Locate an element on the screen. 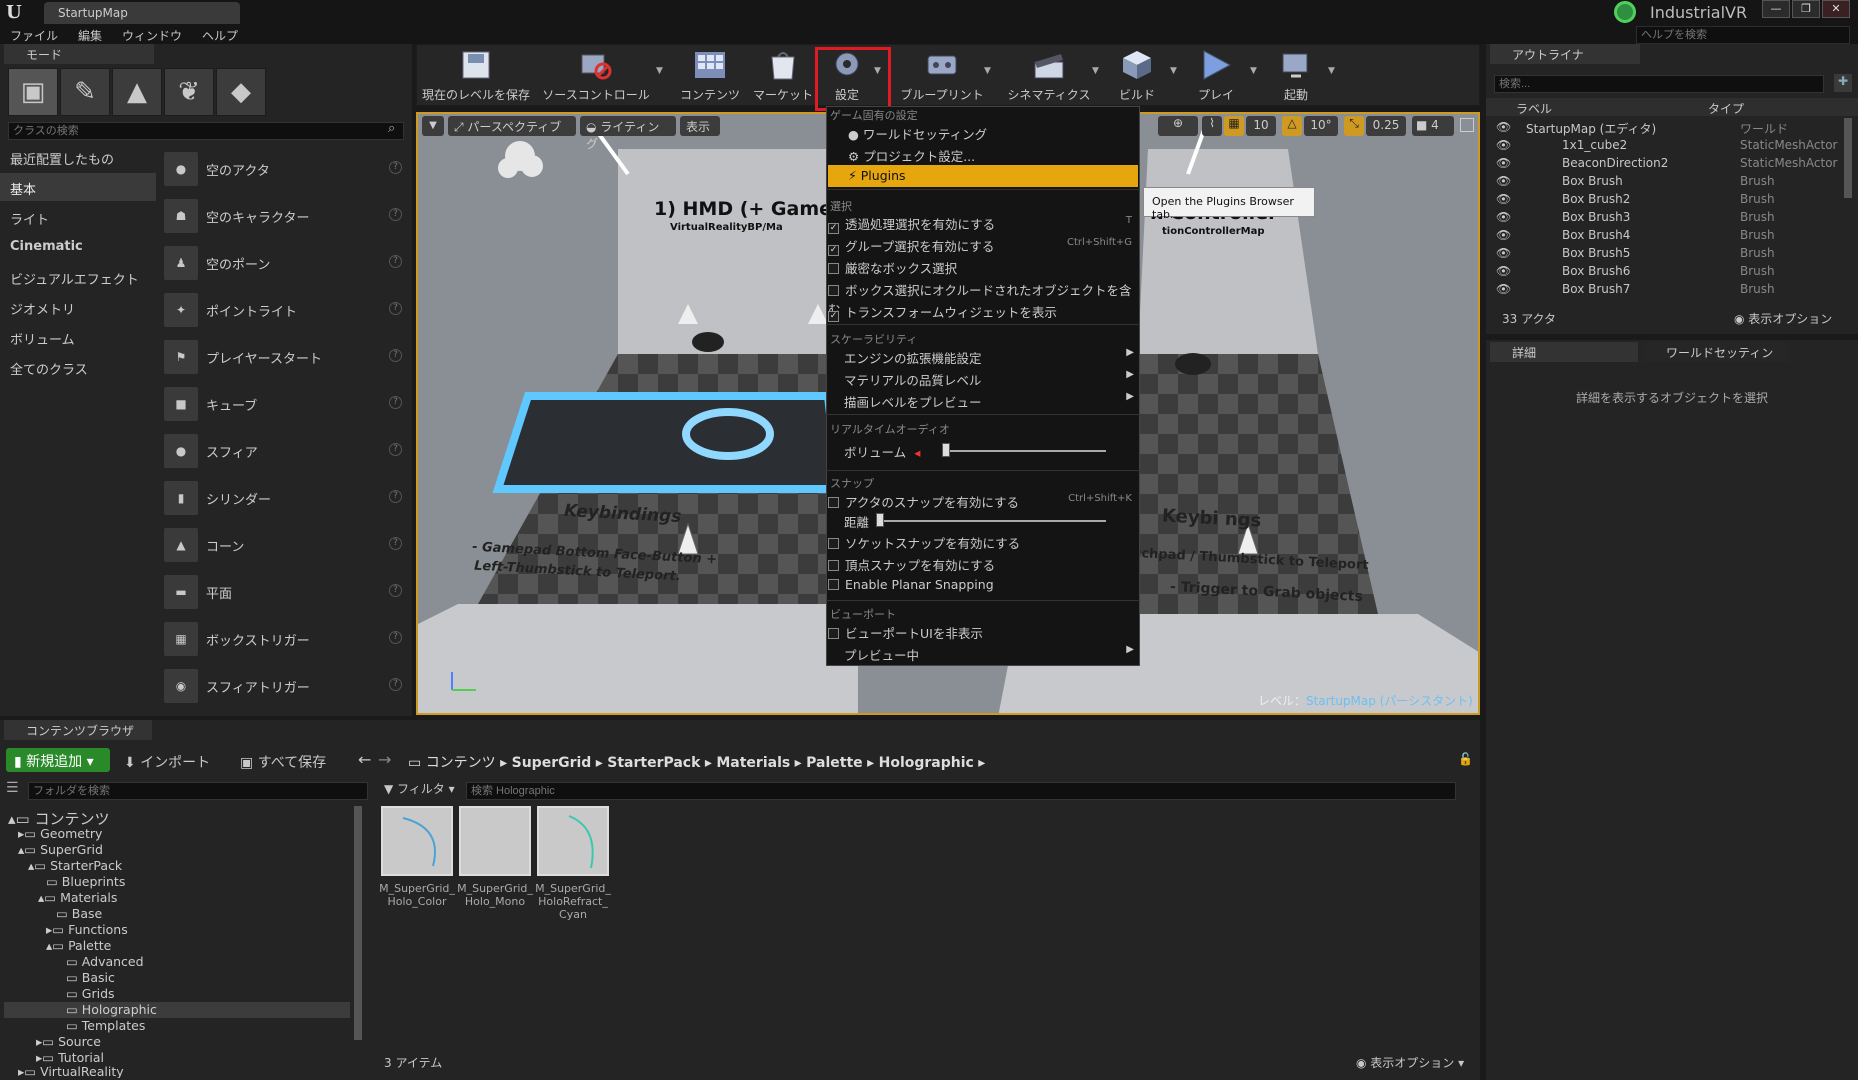 This screenshot has width=1858, height=1080. blueprints-button: ブループリント is located at coordinates (942, 75).